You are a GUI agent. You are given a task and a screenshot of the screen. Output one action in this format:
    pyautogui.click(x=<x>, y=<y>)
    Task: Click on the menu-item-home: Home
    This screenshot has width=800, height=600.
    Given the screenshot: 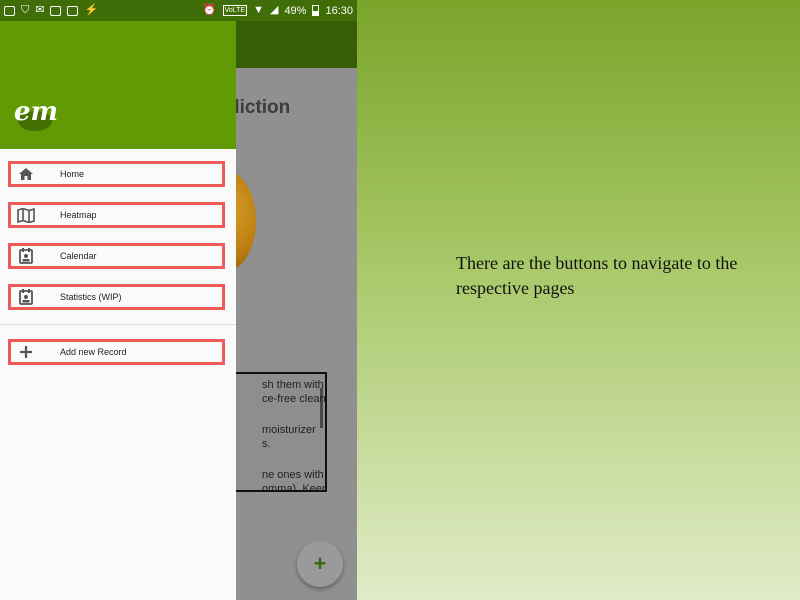 What is the action you would take?
    pyautogui.click(x=116, y=174)
    